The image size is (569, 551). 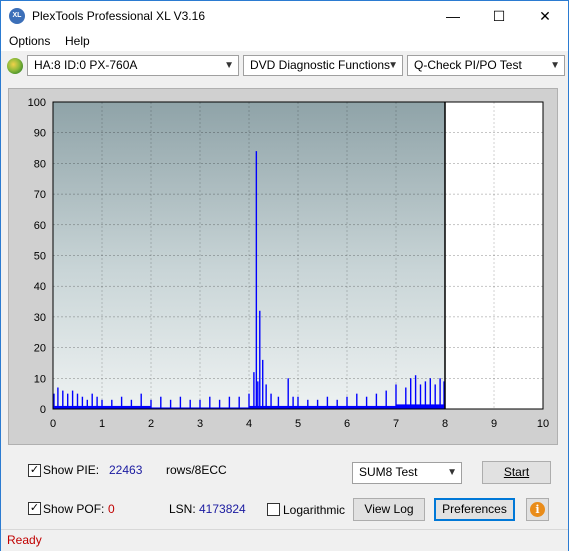 I want to click on view-log-button: View Log, so click(x=389, y=509).